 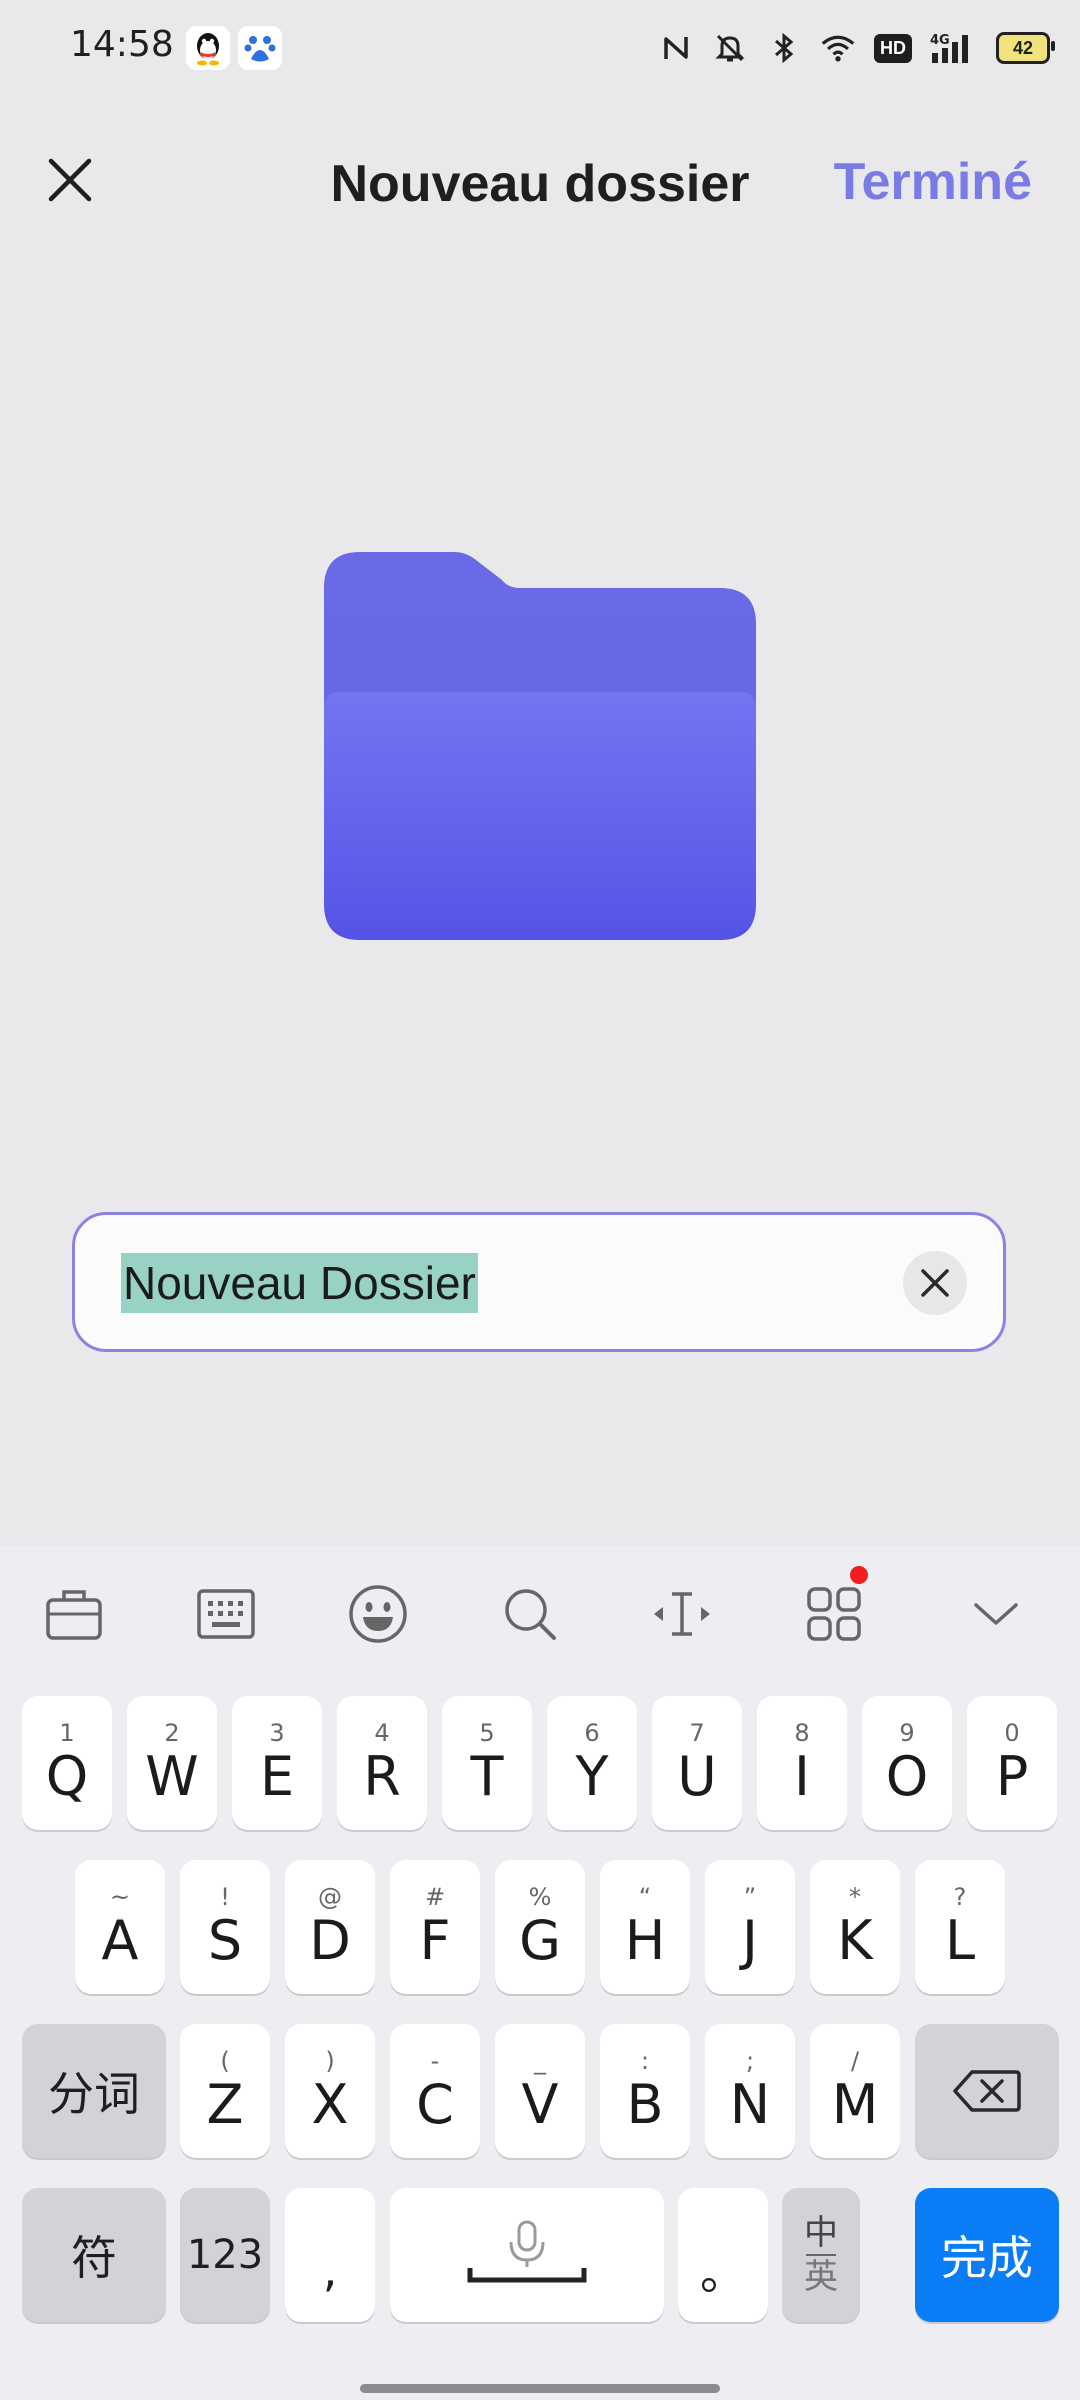 What do you see at coordinates (1012, 1763) in the screenshot?
I see `key-p: 0P` at bounding box center [1012, 1763].